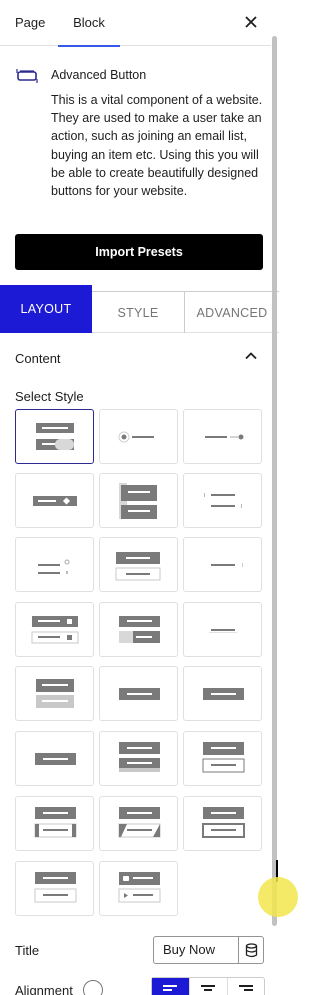 Image resolution: width=320 pixels, height=995 pixels. I want to click on alignment-control, so click(208, 986).